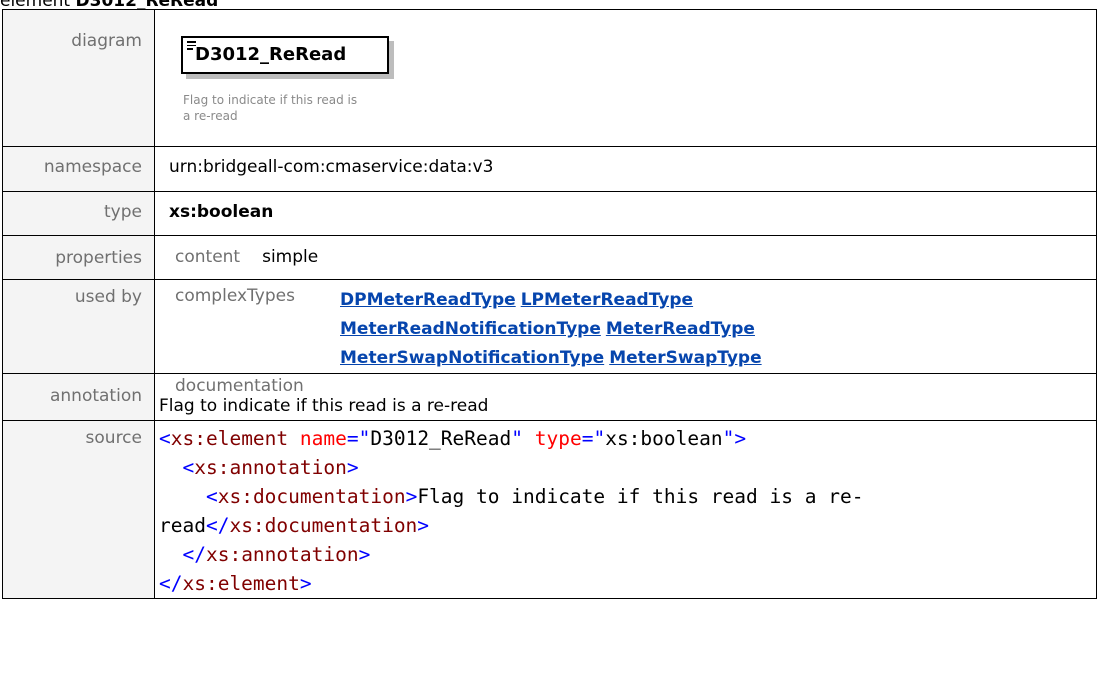 This screenshot has width=1100, height=677. I want to click on code-type-value: xs:boolean, so click(664, 438).